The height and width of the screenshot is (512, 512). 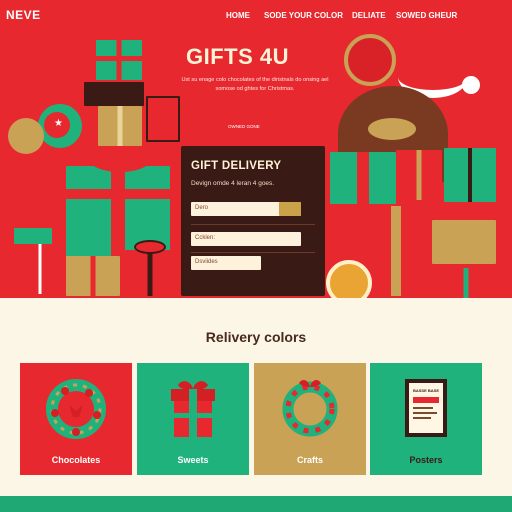 I want to click on tile-crafts: Crafts, so click(x=310, y=419).